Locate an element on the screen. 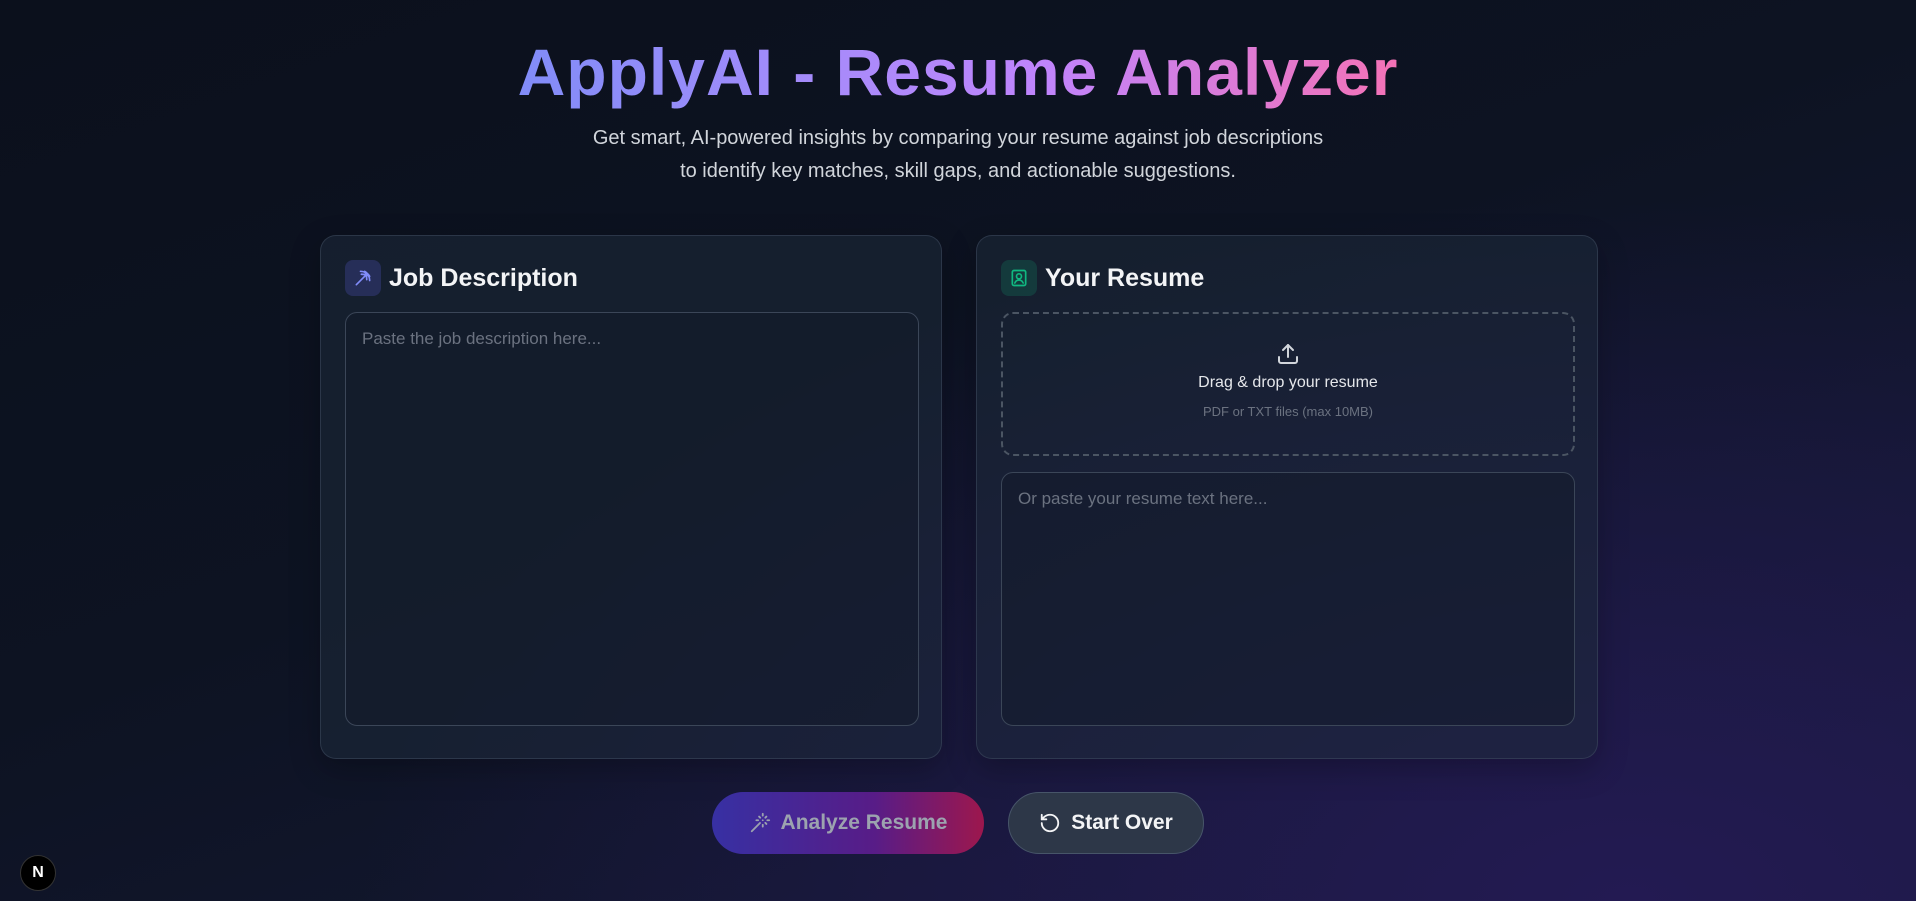 The height and width of the screenshot is (901, 1916). job-description-input is located at coordinates (632, 519).